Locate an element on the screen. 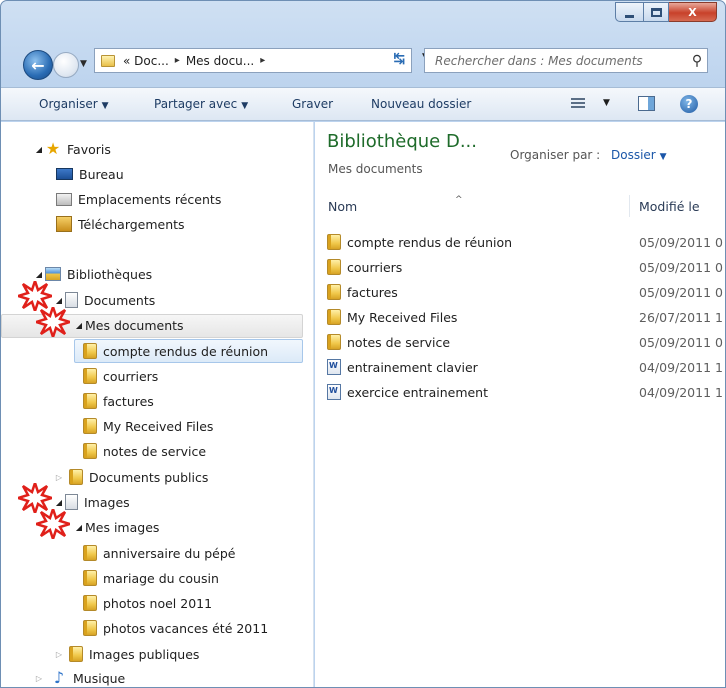 Image resolution: width=726 pixels, height=688 pixels. search-icon: ⚲ is located at coordinates (697, 61).